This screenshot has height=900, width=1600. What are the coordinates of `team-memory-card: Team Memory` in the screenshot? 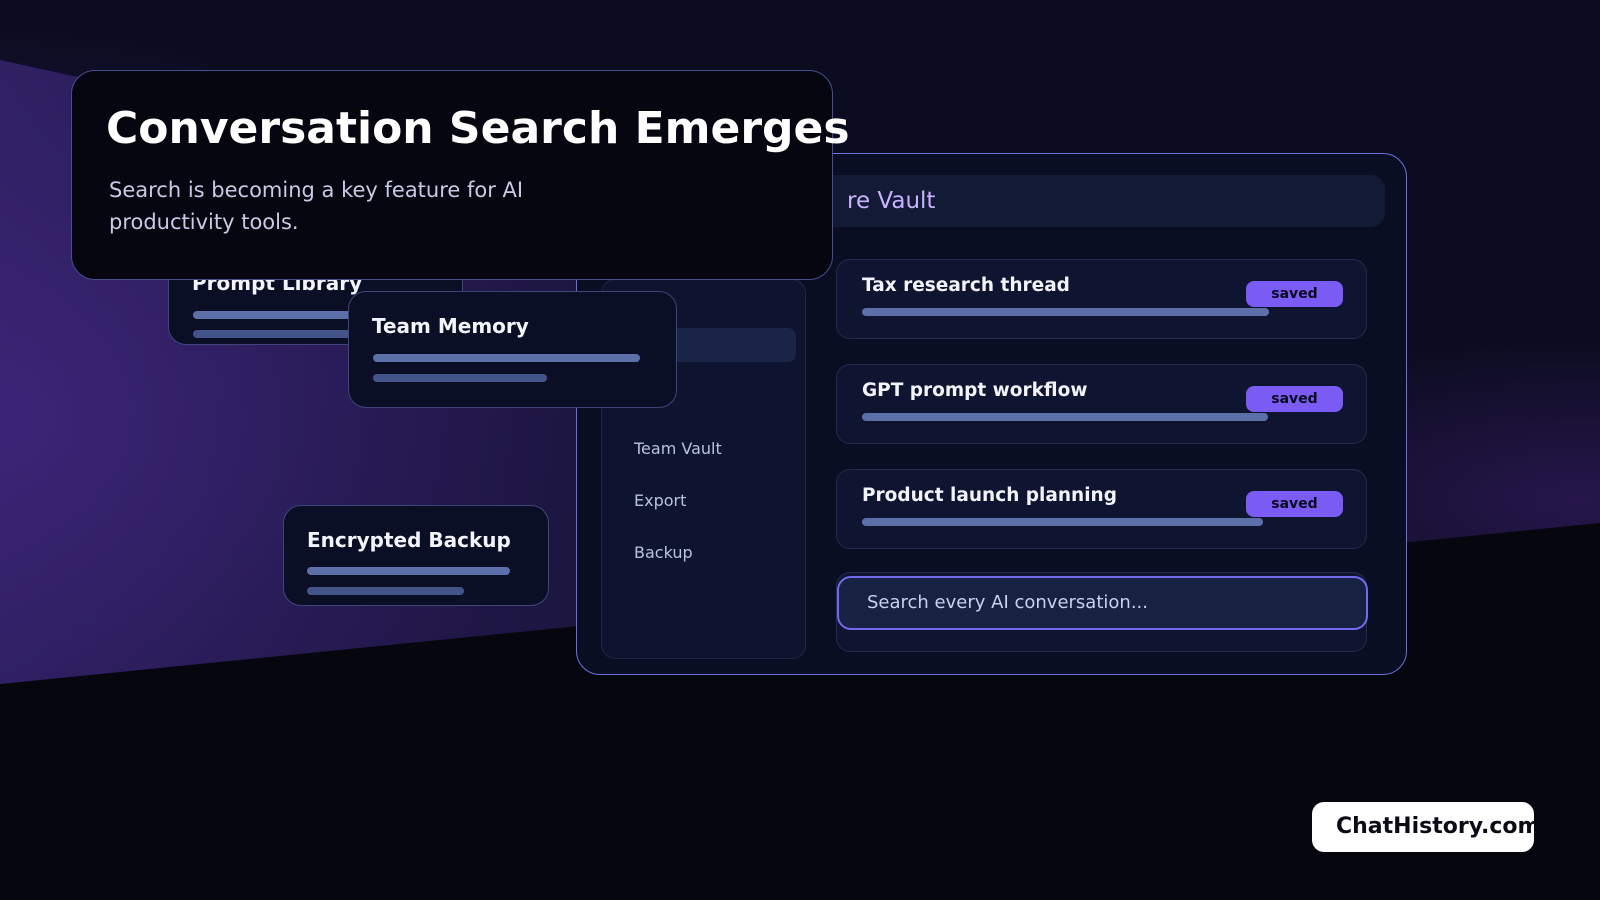 It's located at (512, 349).